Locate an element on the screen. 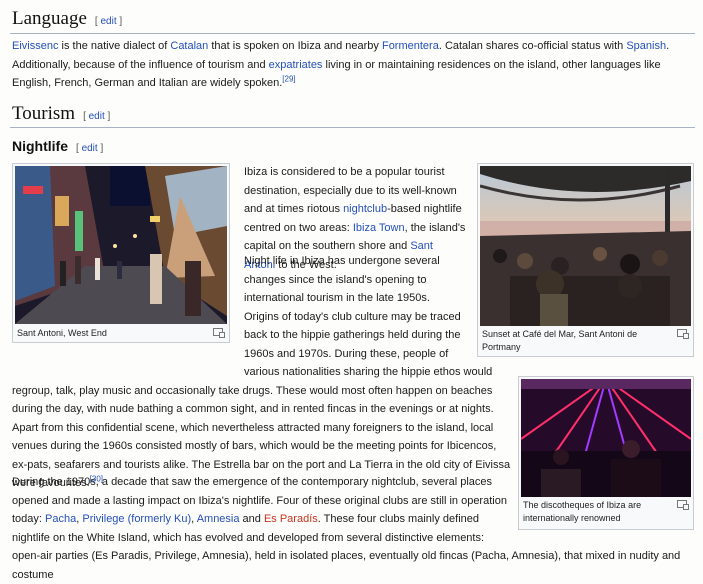  link-es-paradis: Es Paradís is located at coordinates (291, 519).